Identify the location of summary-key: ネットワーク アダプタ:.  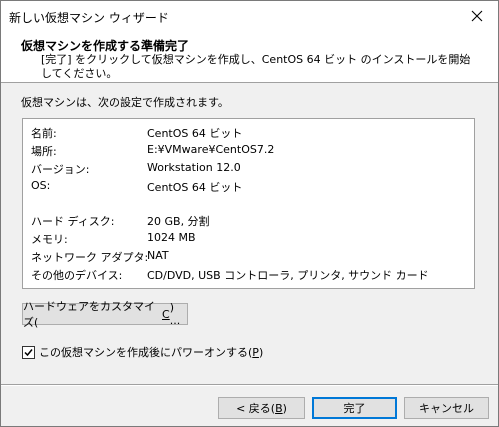
(90, 257).